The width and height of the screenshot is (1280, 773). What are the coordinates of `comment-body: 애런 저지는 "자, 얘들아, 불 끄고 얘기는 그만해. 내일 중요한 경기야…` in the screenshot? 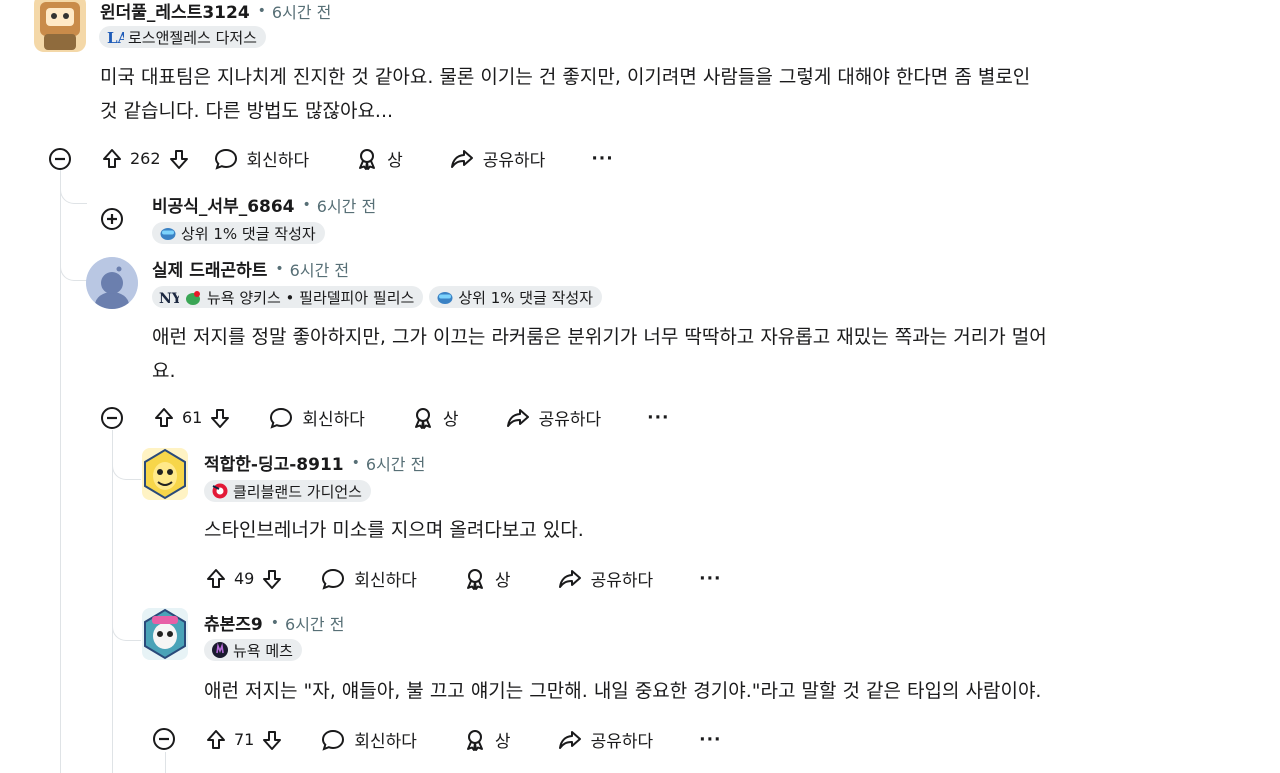 It's located at (729, 691).